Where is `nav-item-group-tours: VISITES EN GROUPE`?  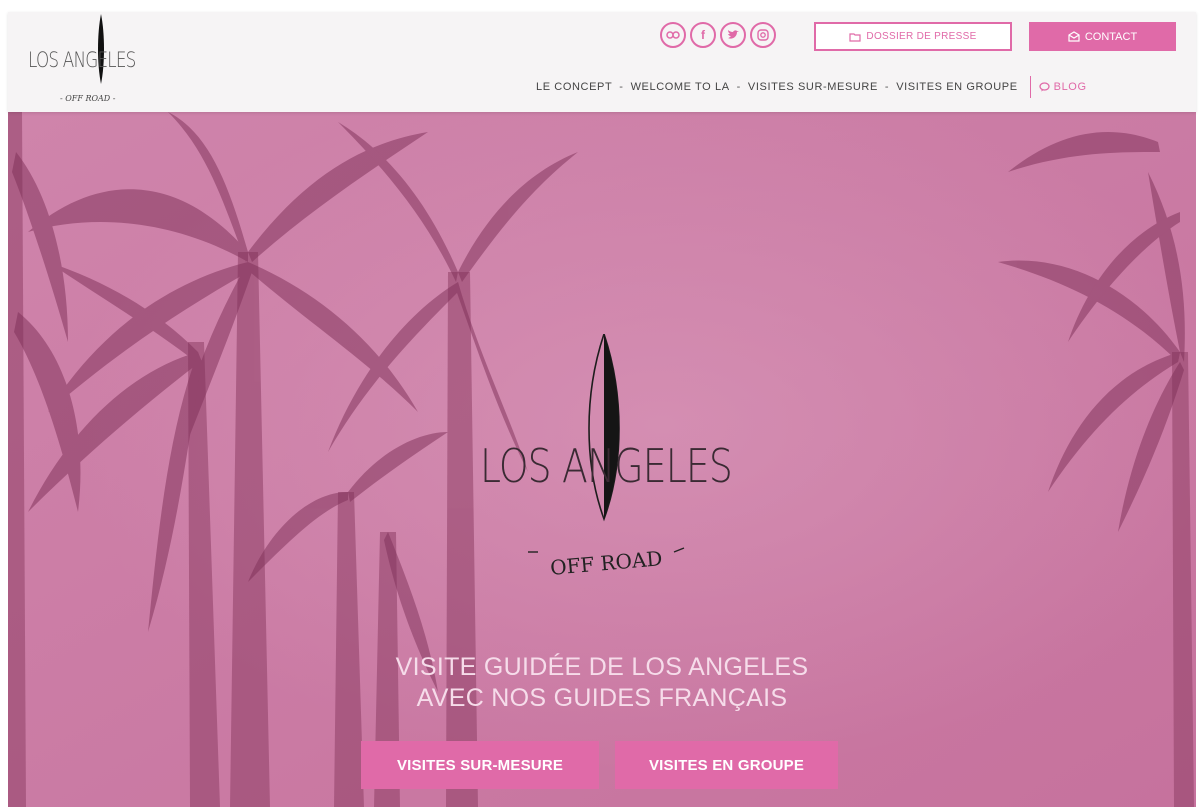 nav-item-group-tours: VISITES EN GROUPE is located at coordinates (956, 87).